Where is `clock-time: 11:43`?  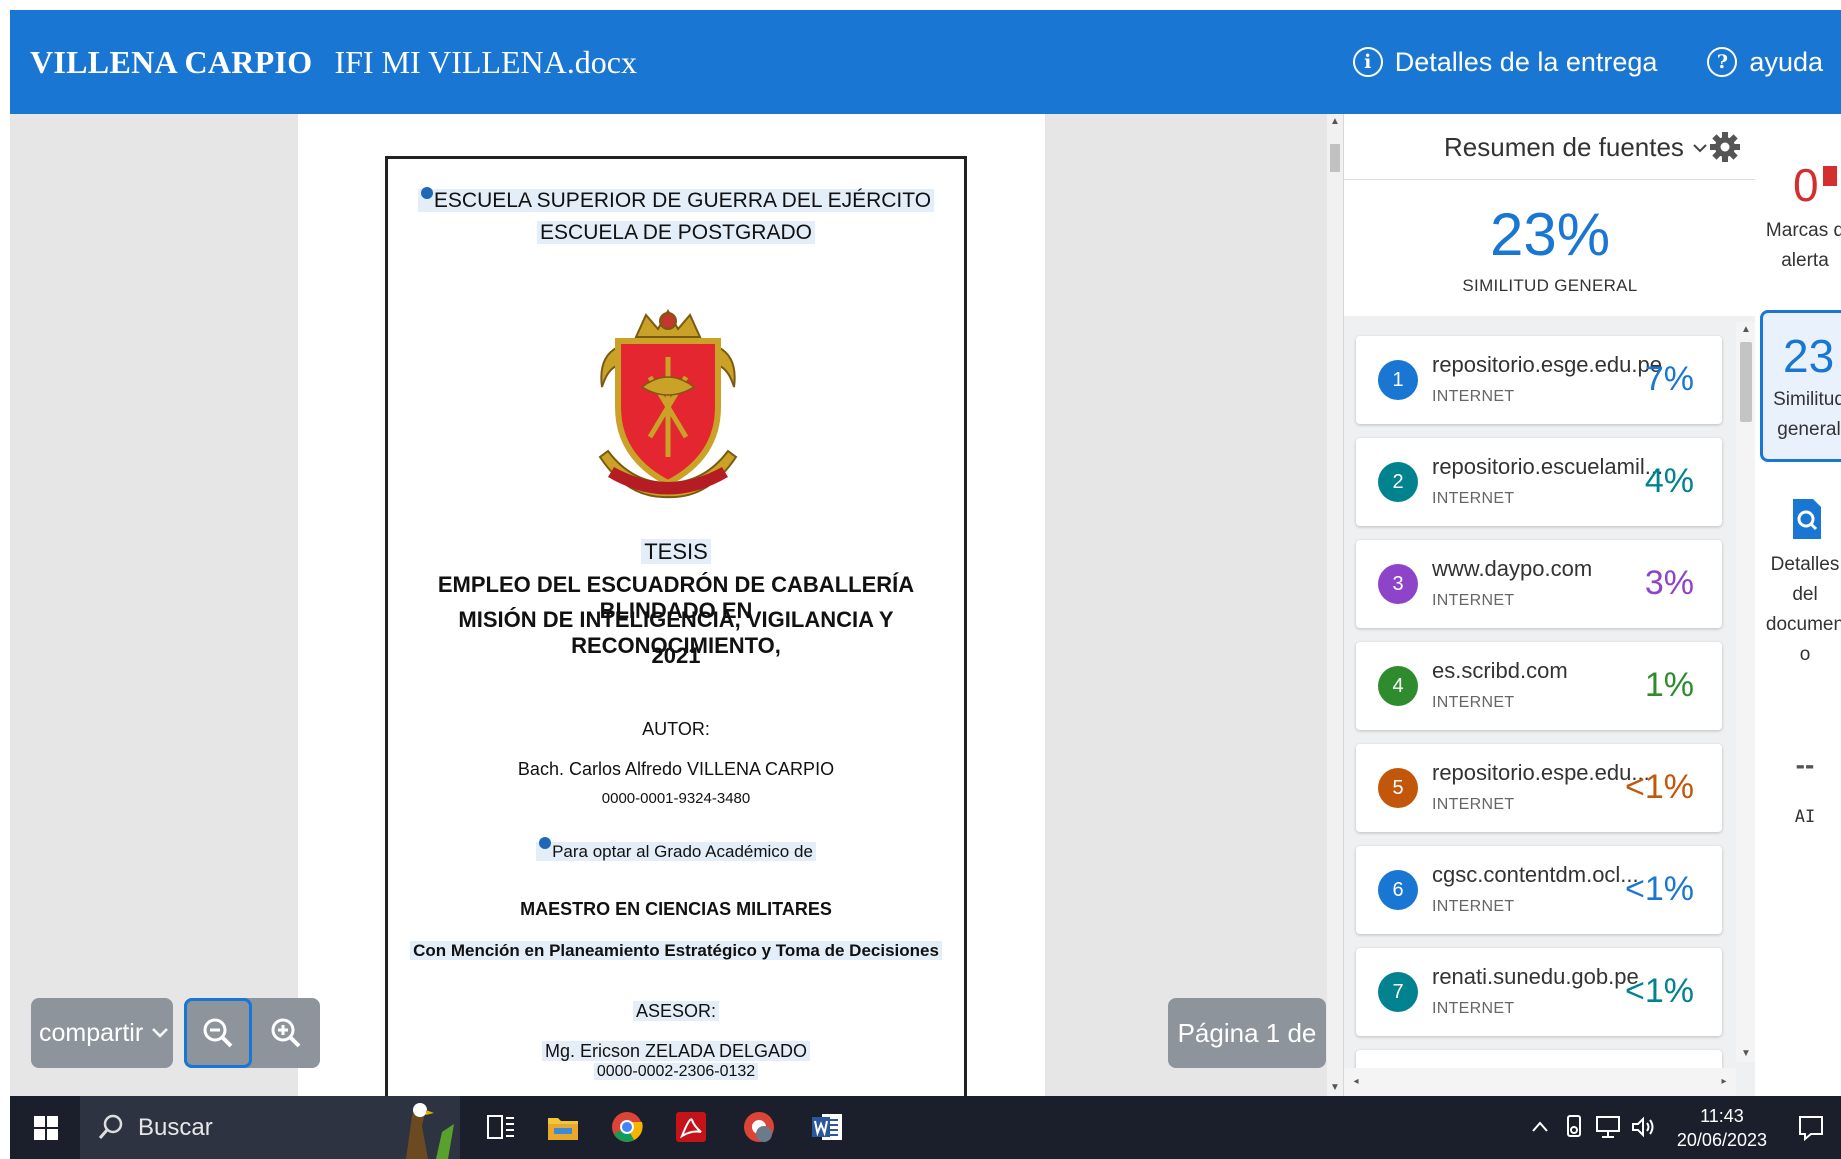
clock-time: 11:43 is located at coordinates (1722, 1116).